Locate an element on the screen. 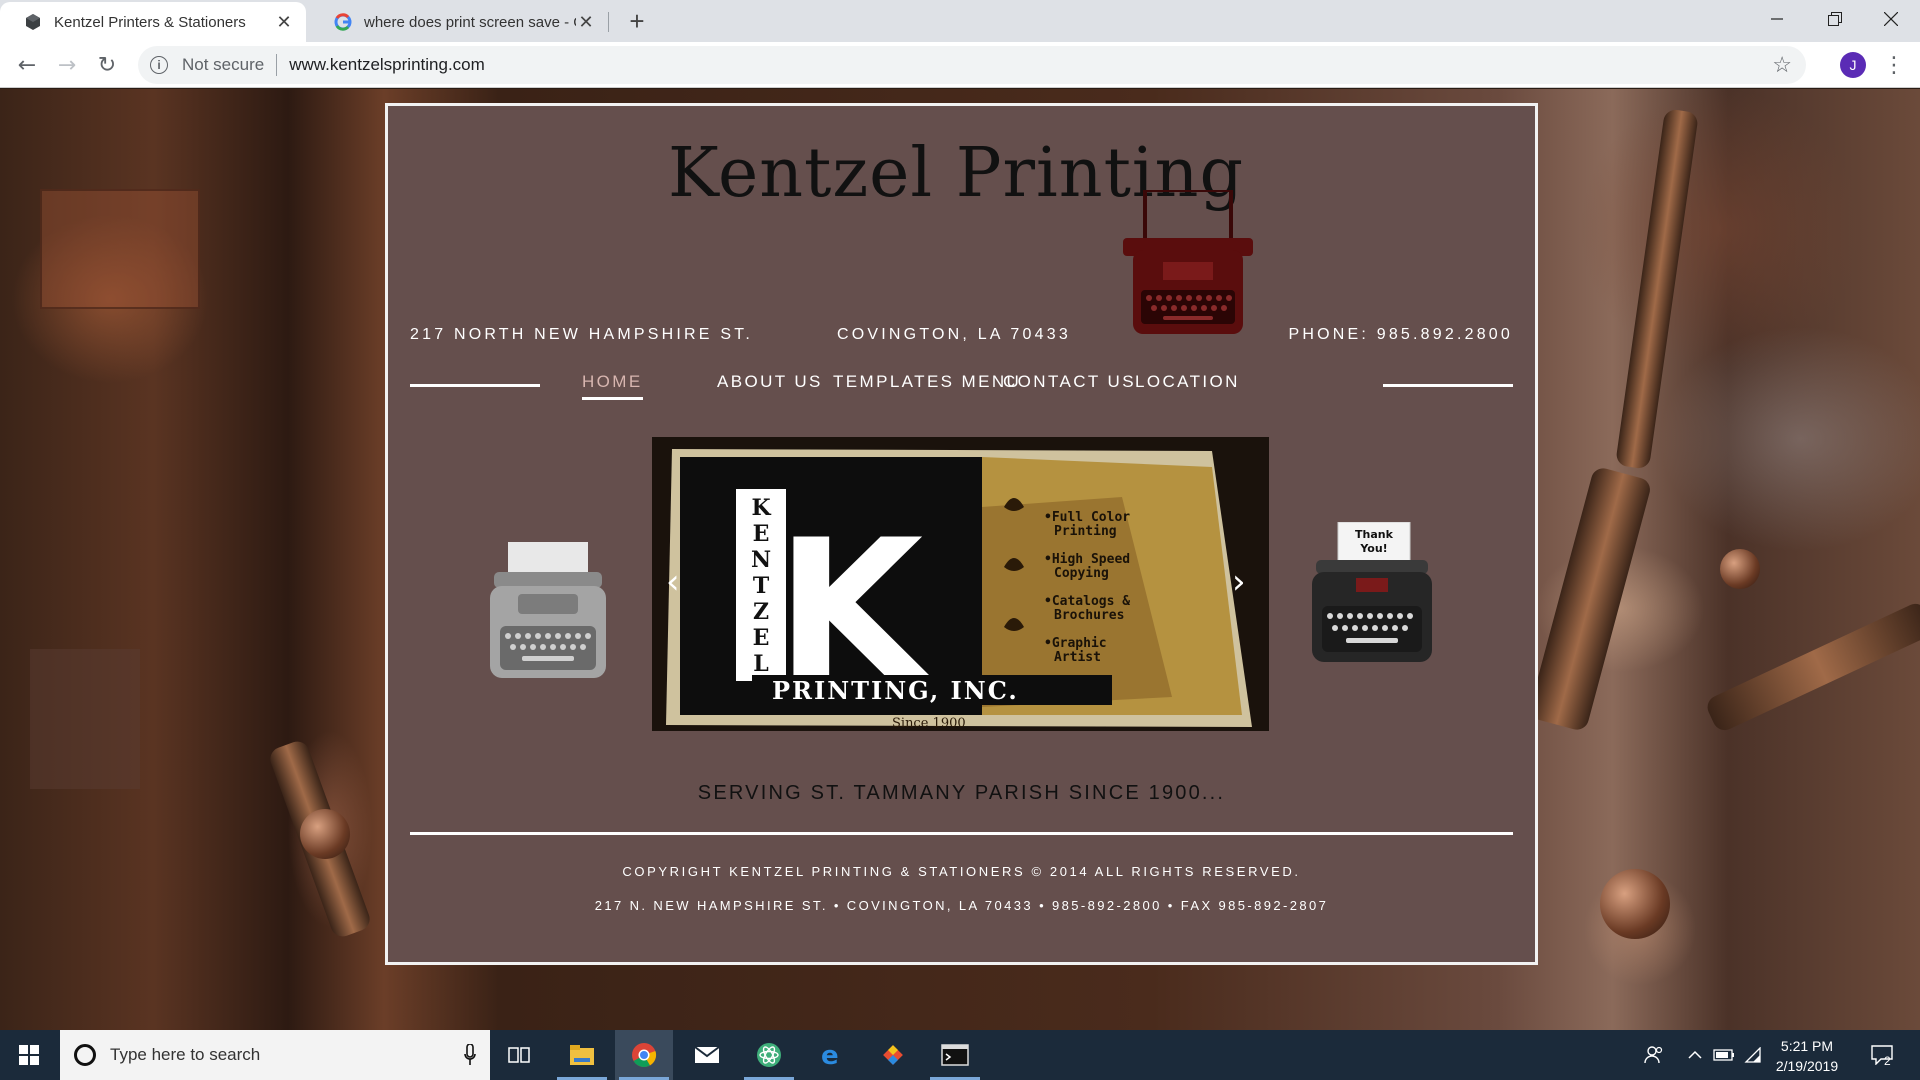  edge-icon: e is located at coordinates (831, 1055).